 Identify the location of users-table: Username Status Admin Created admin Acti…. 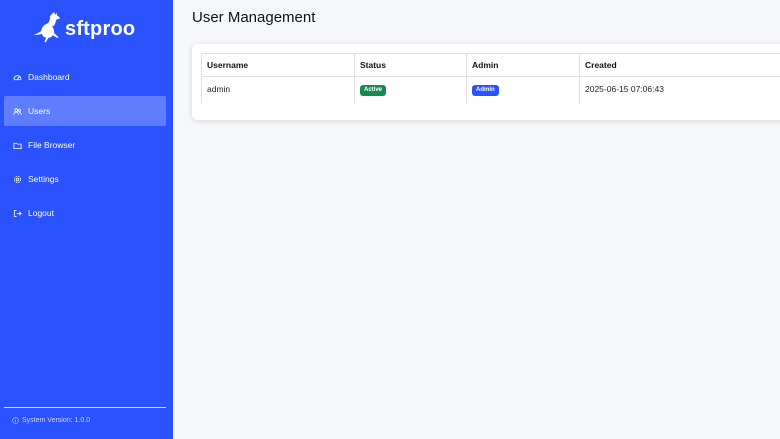
(490, 78).